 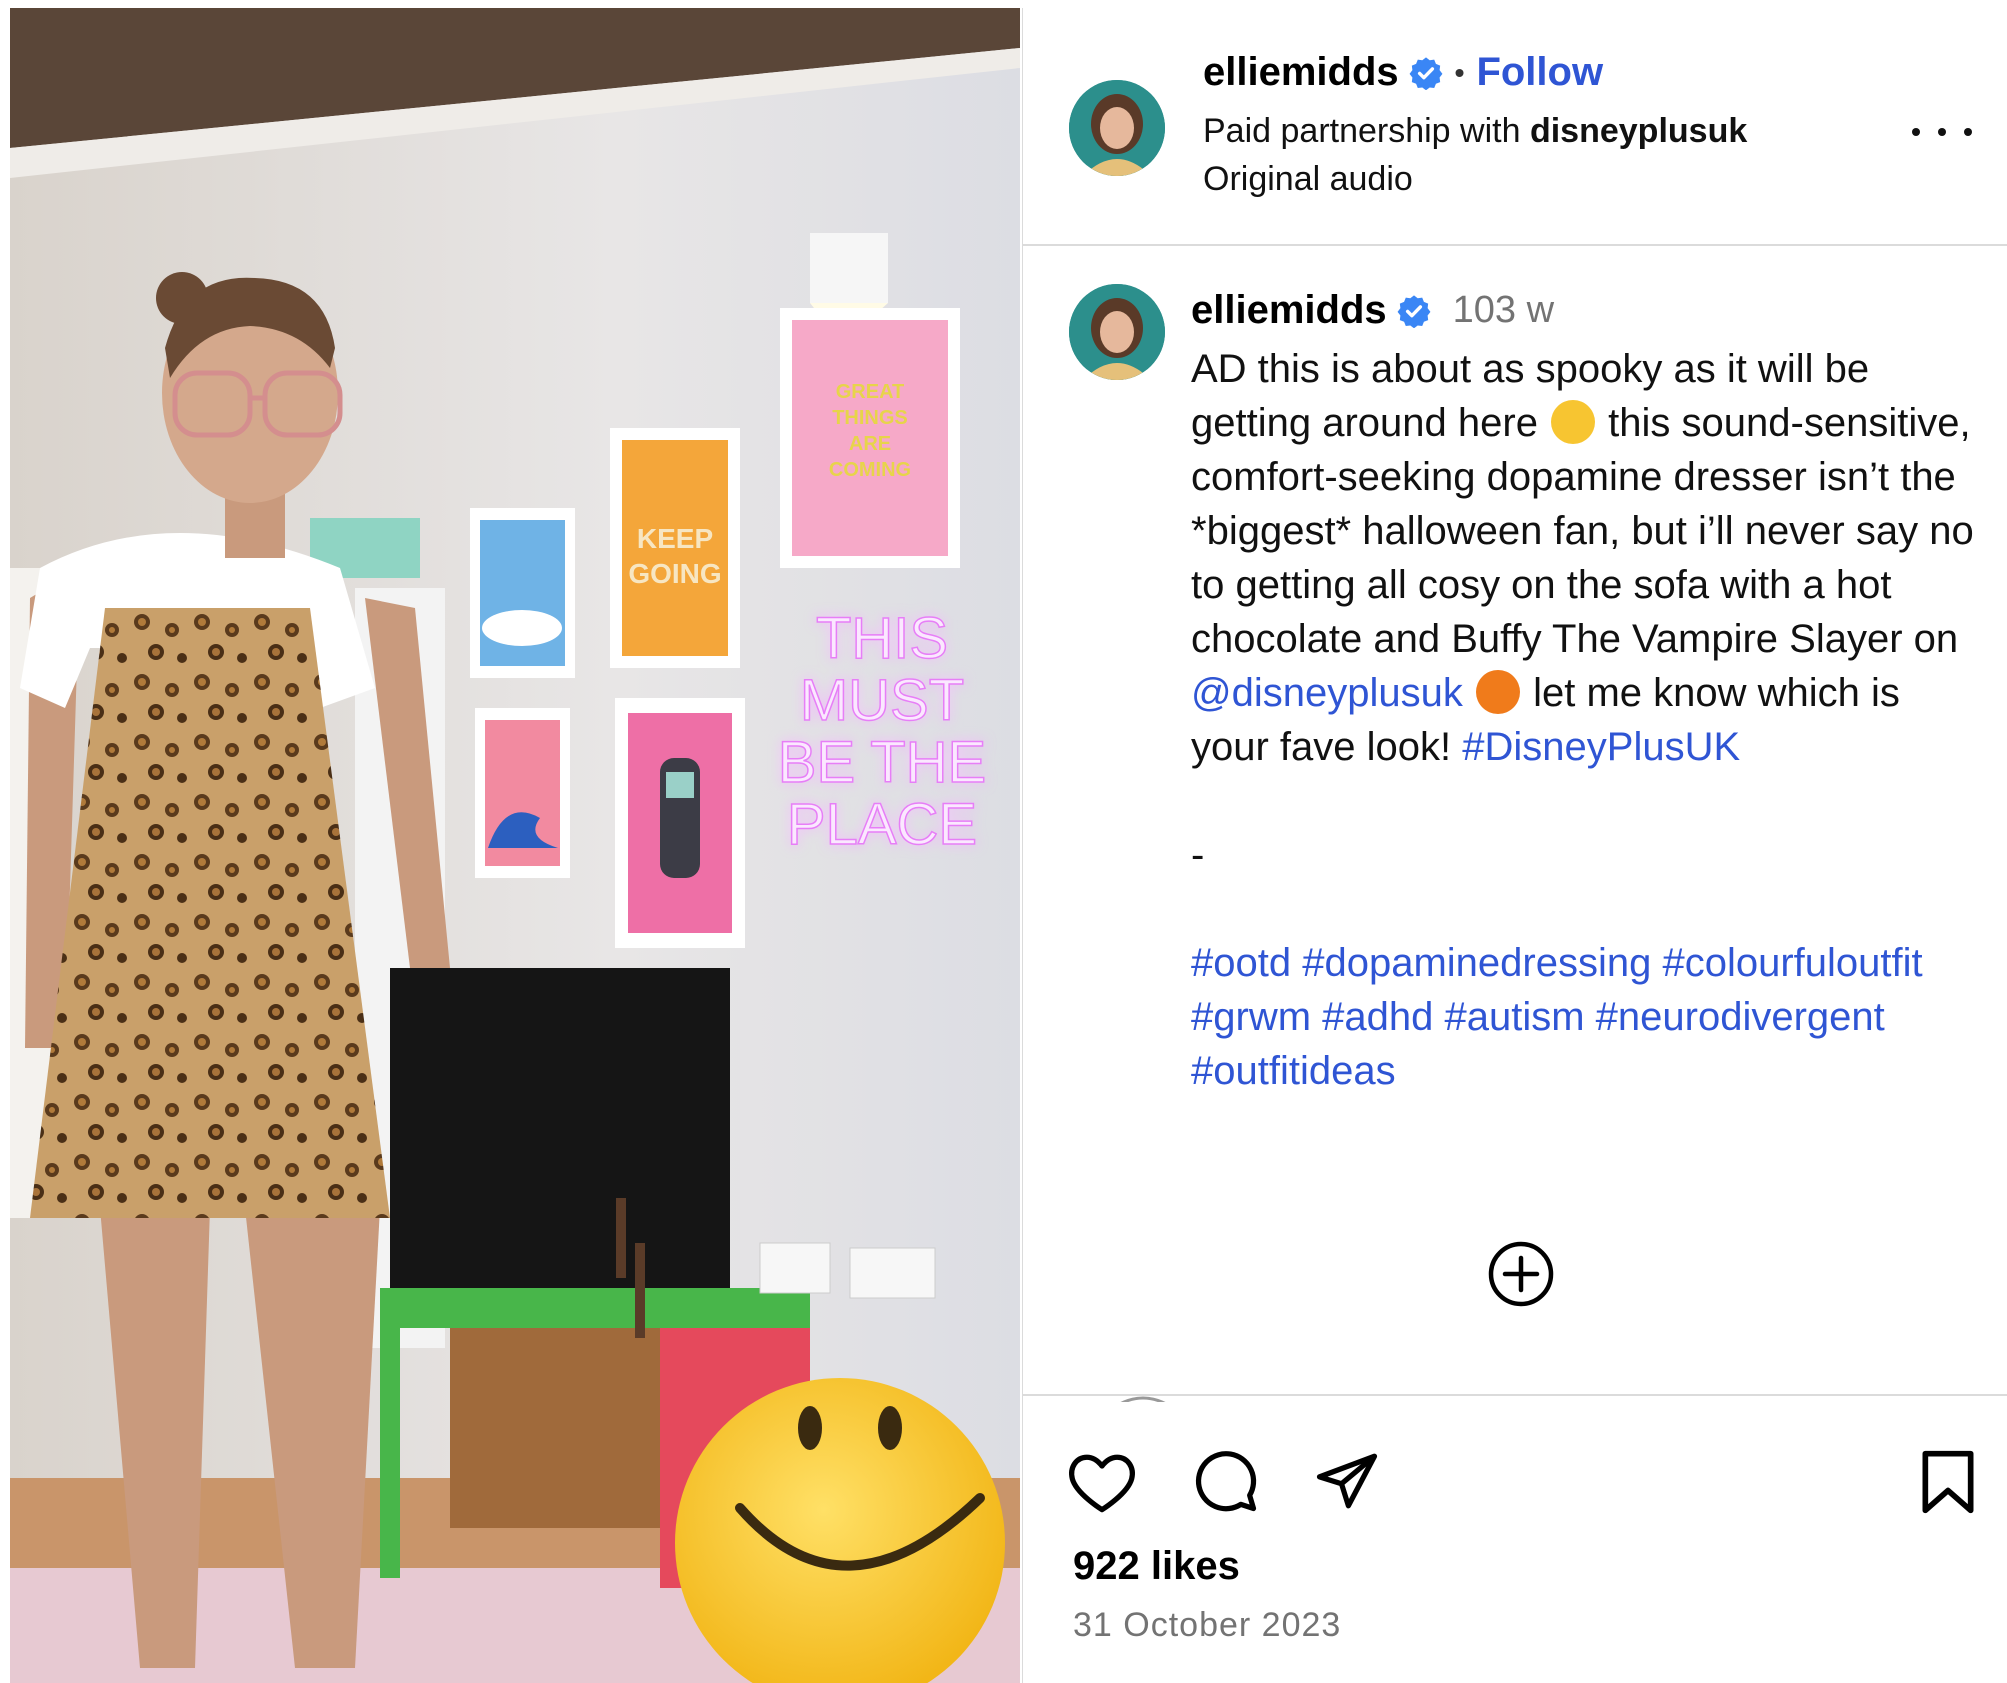 What do you see at coordinates (870, 444) in the screenshot?
I see `poster-great-line3: ARE` at bounding box center [870, 444].